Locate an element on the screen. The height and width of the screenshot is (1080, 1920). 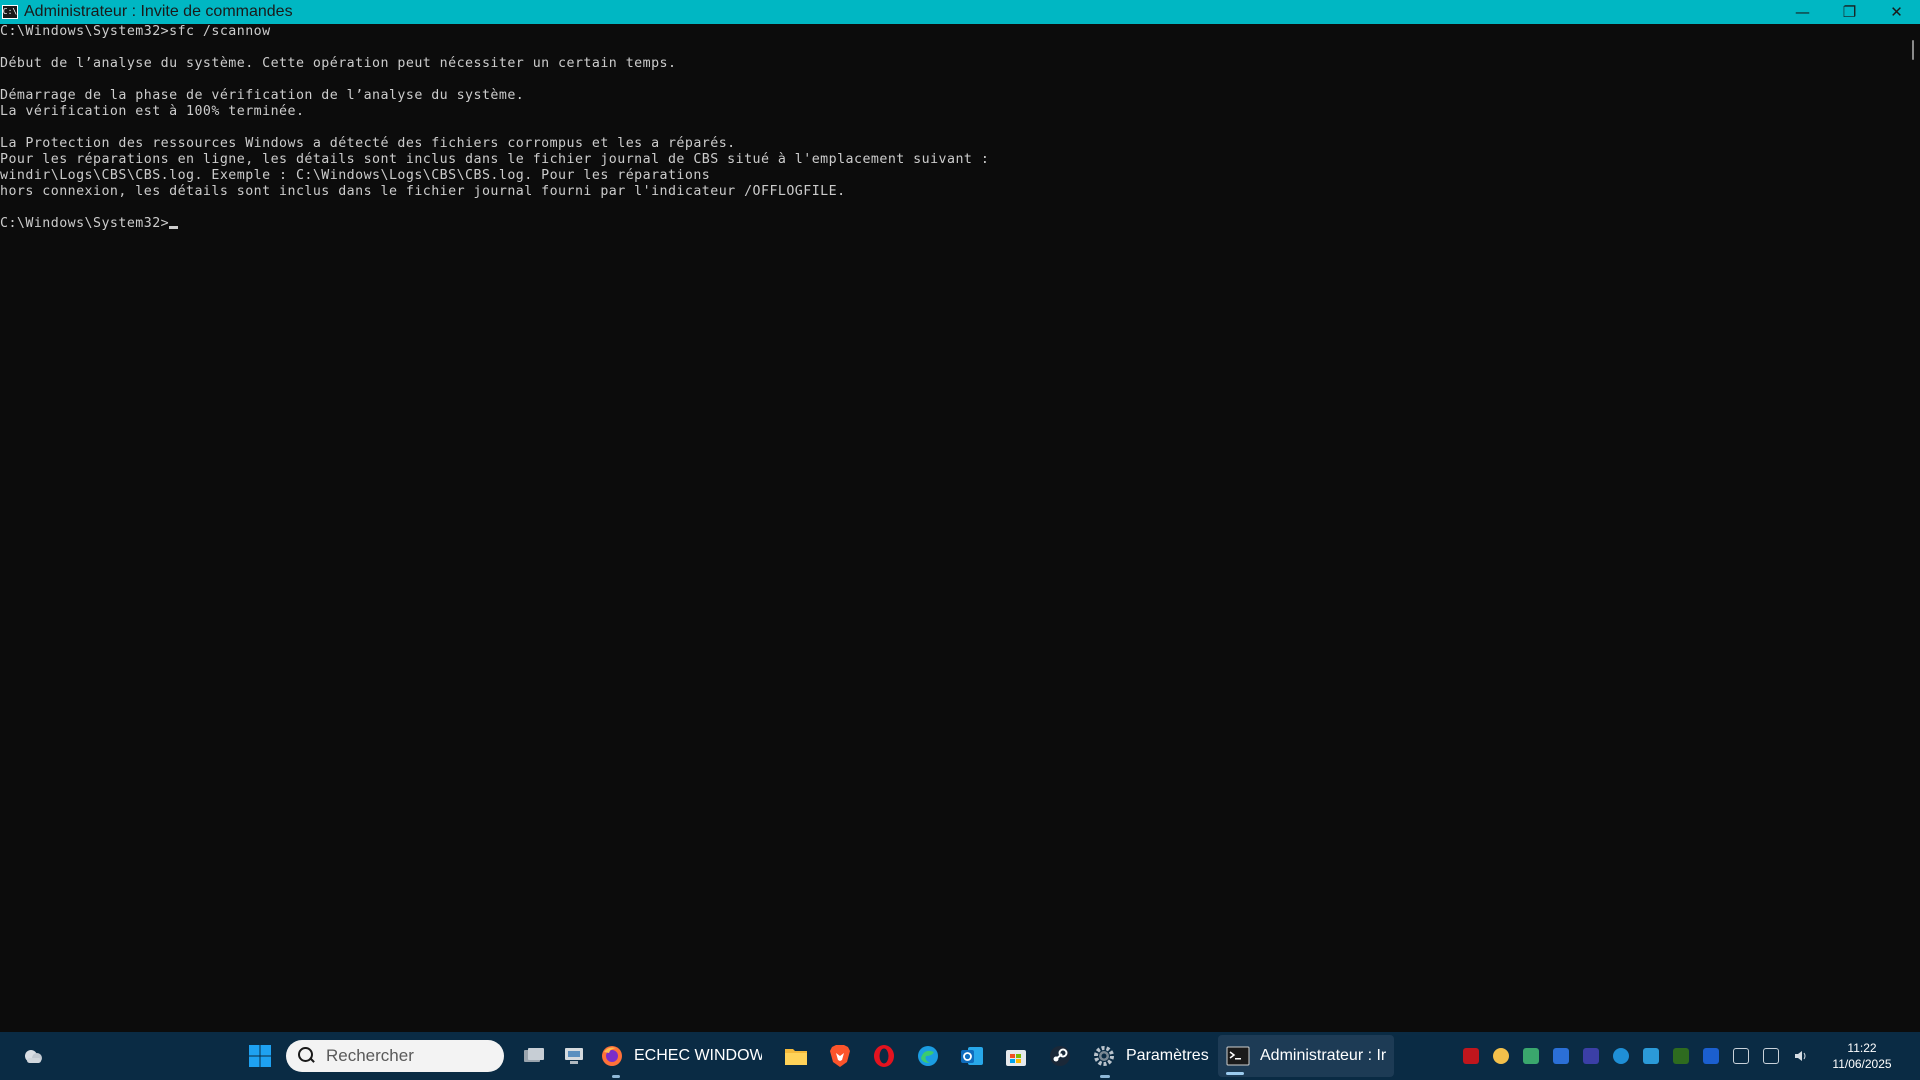
tray-logitech-icon is located at coordinates (1651, 1056).